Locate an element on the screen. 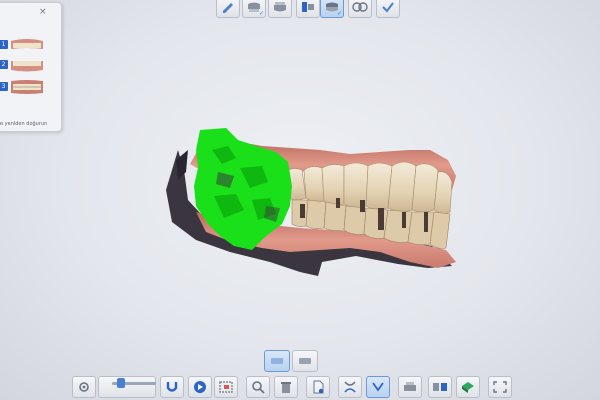 The image size is (600, 400). view-lower-icon is located at coordinates (305, 361).